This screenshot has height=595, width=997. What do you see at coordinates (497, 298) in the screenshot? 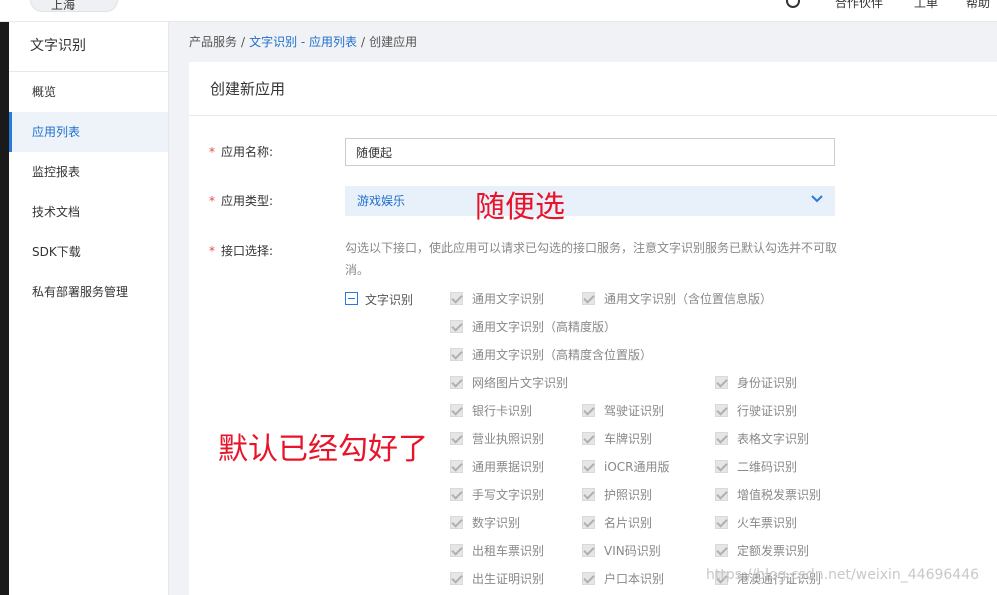
I see `api-checkbox: 通用文字识别` at bounding box center [497, 298].